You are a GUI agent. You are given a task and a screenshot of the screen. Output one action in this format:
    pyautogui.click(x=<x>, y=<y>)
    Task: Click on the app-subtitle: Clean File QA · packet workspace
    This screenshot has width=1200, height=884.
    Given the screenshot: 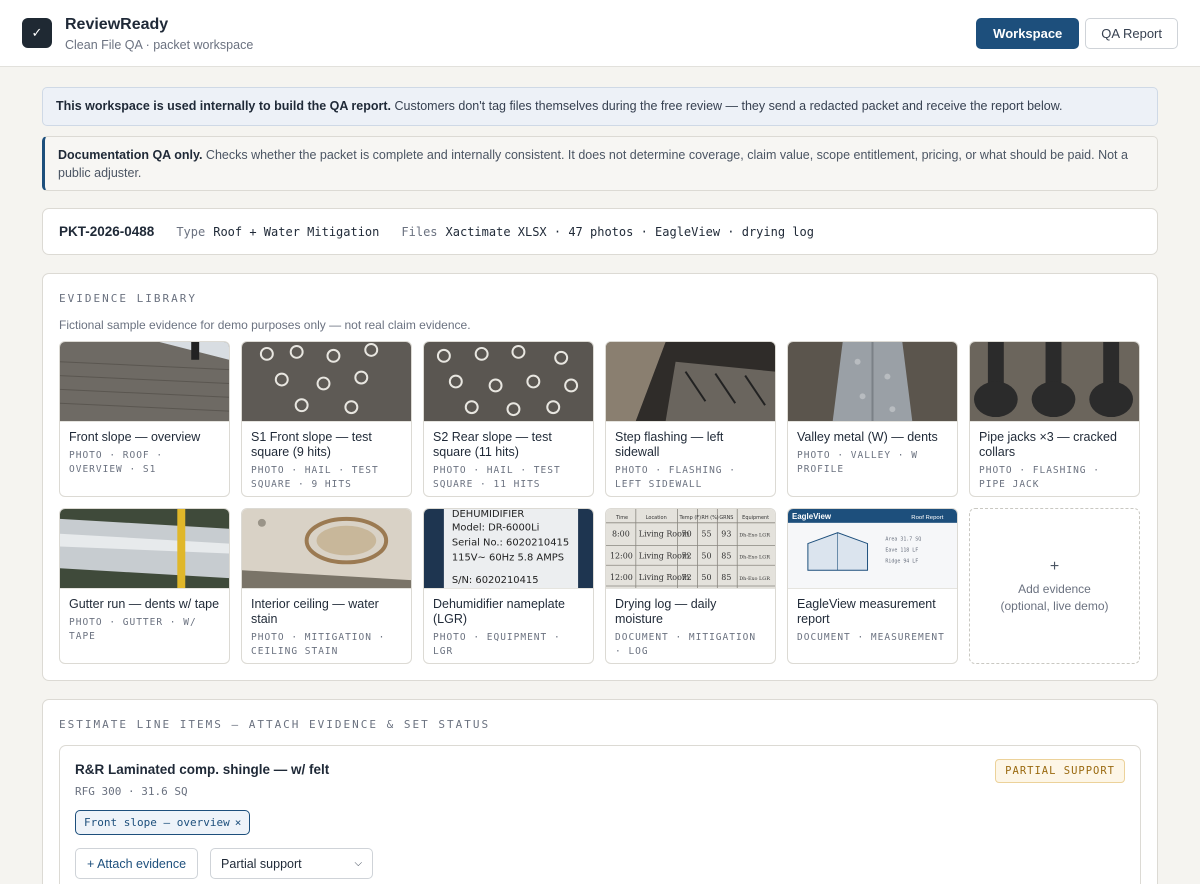 What is the action you would take?
    pyautogui.click(x=159, y=44)
    